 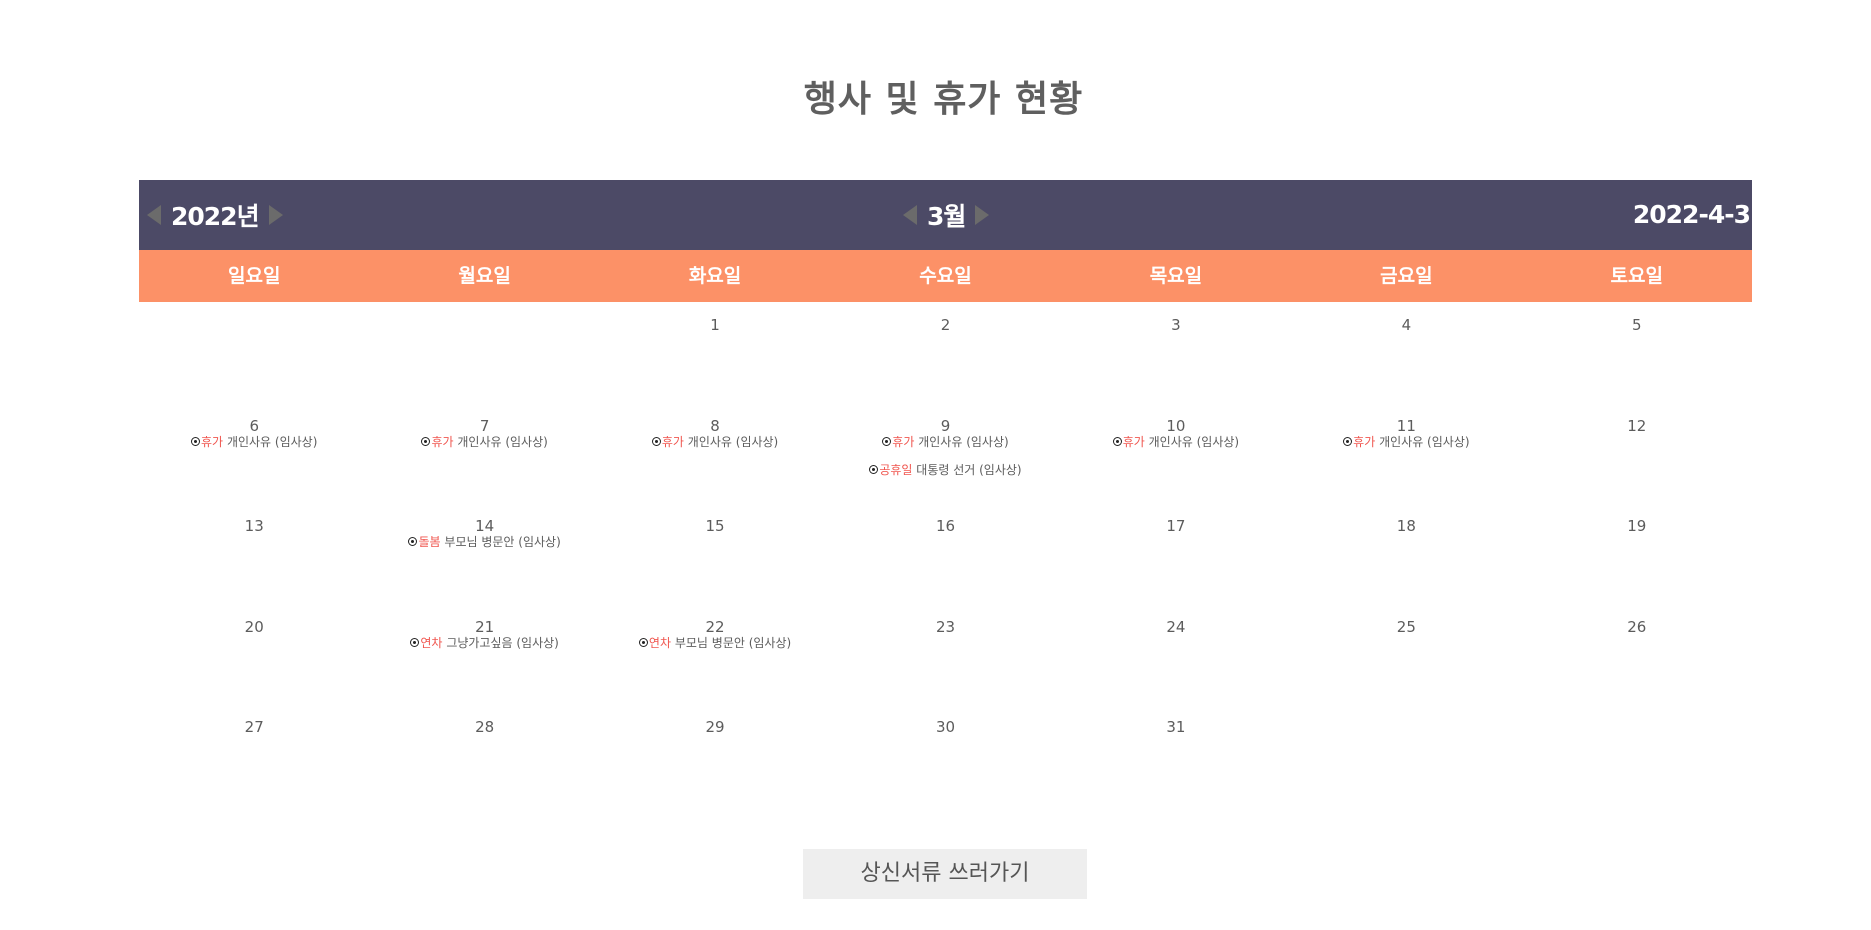 I want to click on calendar-event: 연차 부모님 병문안 (임사상), so click(x=715, y=643).